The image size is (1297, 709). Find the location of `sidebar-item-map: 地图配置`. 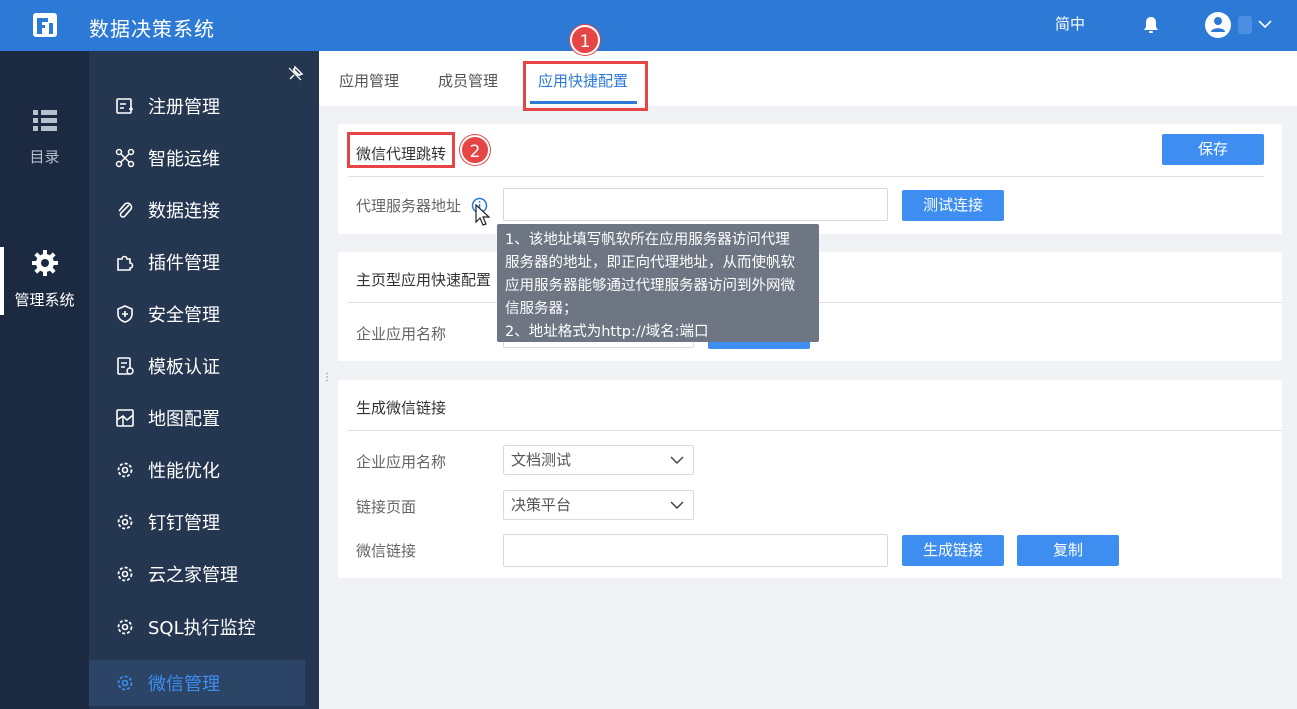

sidebar-item-map: 地图配置 is located at coordinates (197, 418).